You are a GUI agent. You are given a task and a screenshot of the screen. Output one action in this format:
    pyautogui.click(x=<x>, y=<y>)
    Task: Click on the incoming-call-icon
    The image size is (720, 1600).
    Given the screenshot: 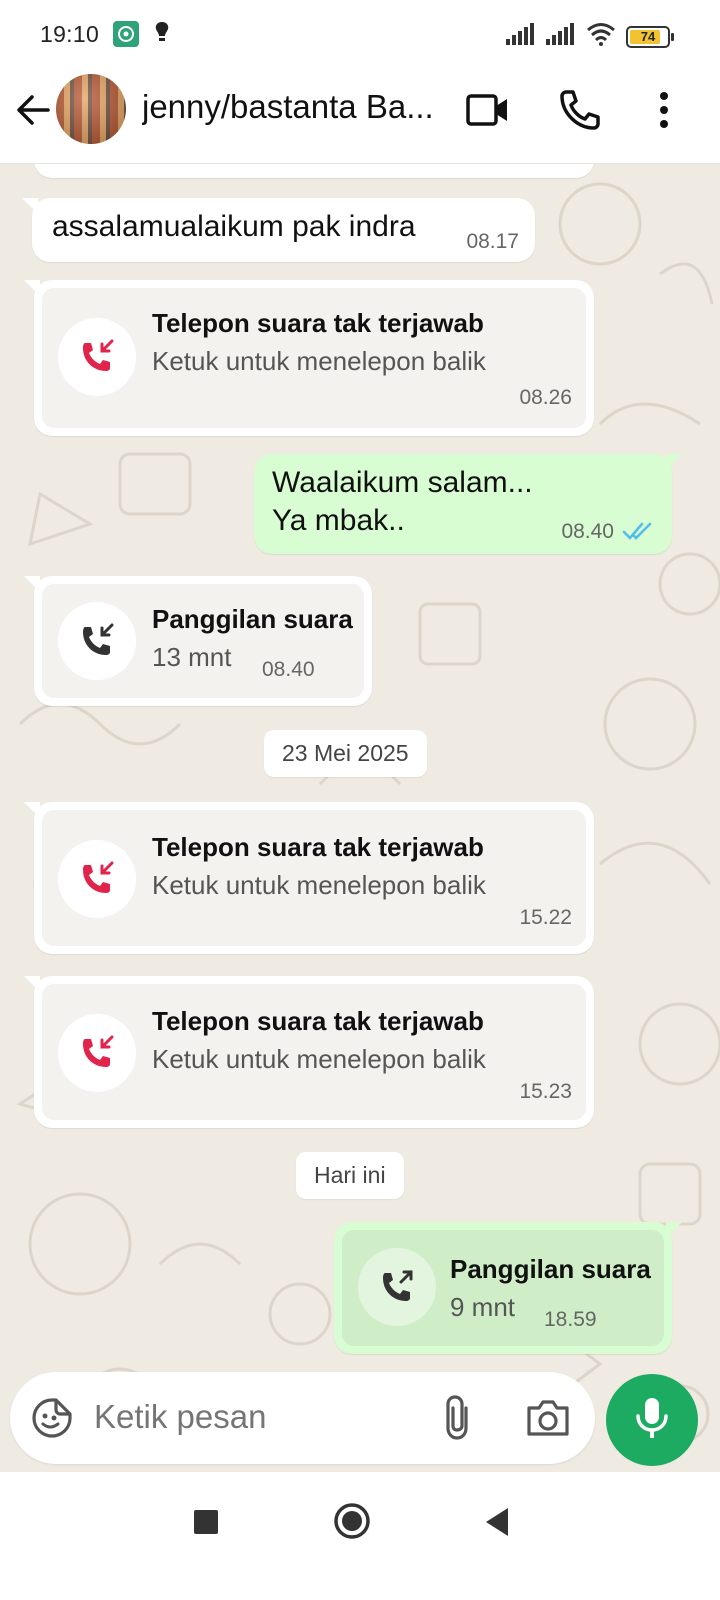 What is the action you would take?
    pyautogui.click(x=97, y=641)
    